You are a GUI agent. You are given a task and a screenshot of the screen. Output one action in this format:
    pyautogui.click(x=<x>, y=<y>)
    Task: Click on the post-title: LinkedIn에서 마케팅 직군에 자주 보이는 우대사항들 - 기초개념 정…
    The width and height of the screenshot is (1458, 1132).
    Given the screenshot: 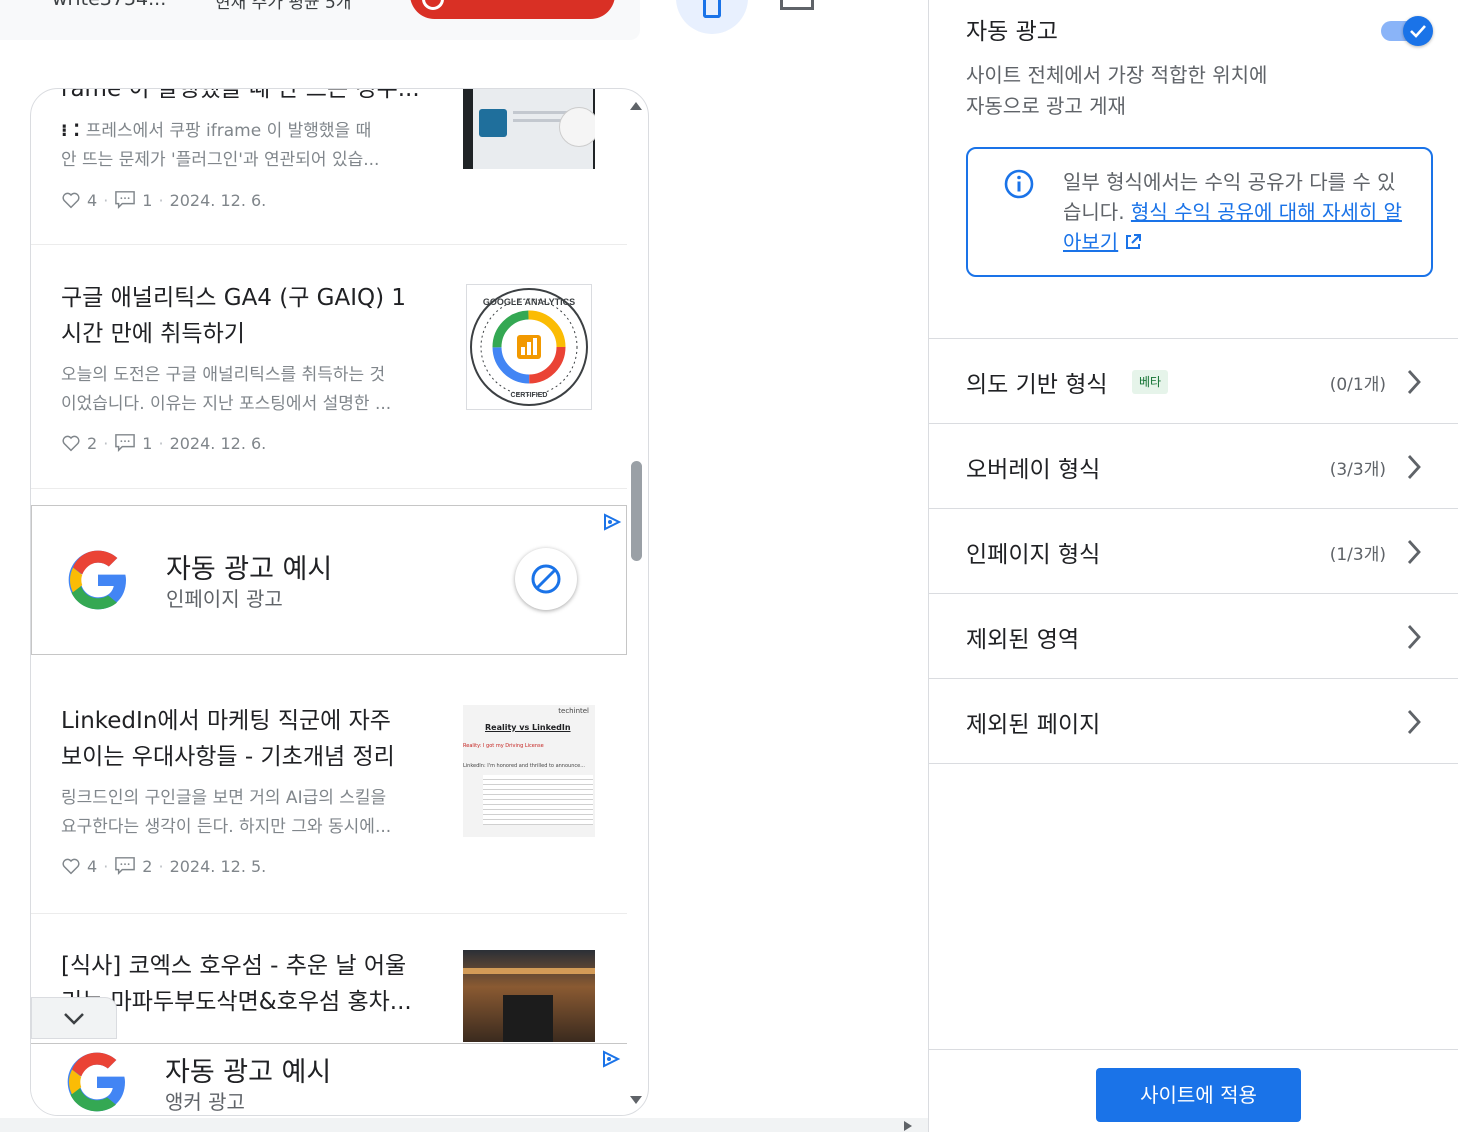 What is the action you would take?
    pyautogui.click(x=228, y=739)
    